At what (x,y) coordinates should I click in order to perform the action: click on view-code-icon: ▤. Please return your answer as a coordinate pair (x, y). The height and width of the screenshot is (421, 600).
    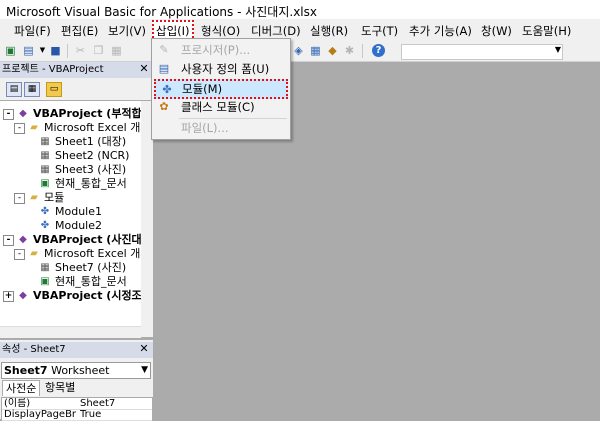
    Looking at the image, I should click on (14, 89).